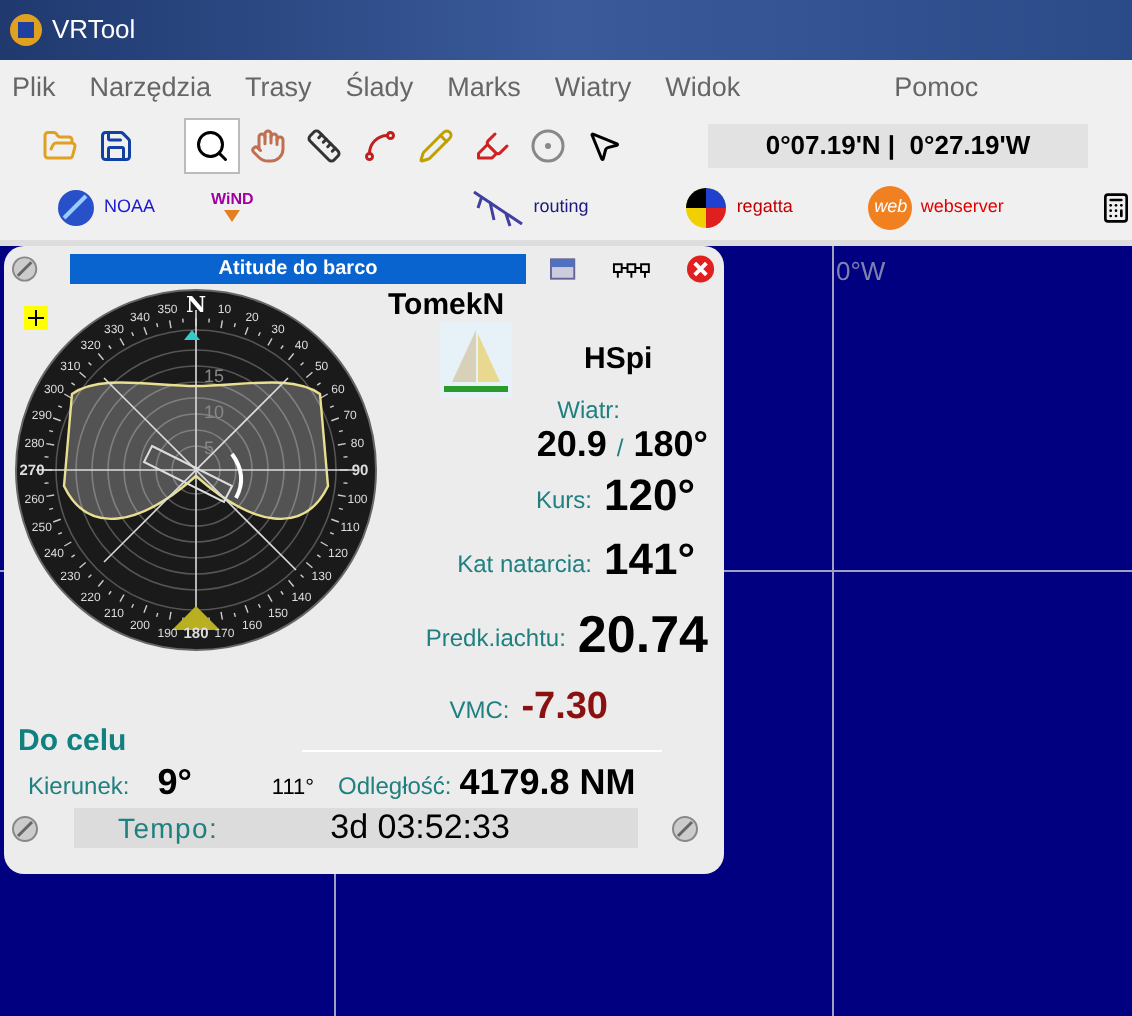 The height and width of the screenshot is (1016, 1132). I want to click on menu-item: Ślady, so click(379, 88).